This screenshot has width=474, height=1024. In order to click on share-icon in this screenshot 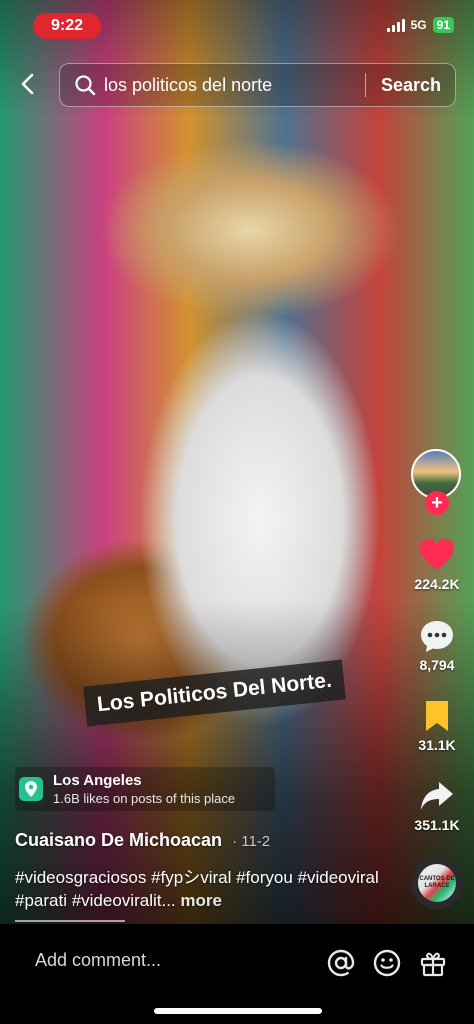, I will do `click(437, 796)`.